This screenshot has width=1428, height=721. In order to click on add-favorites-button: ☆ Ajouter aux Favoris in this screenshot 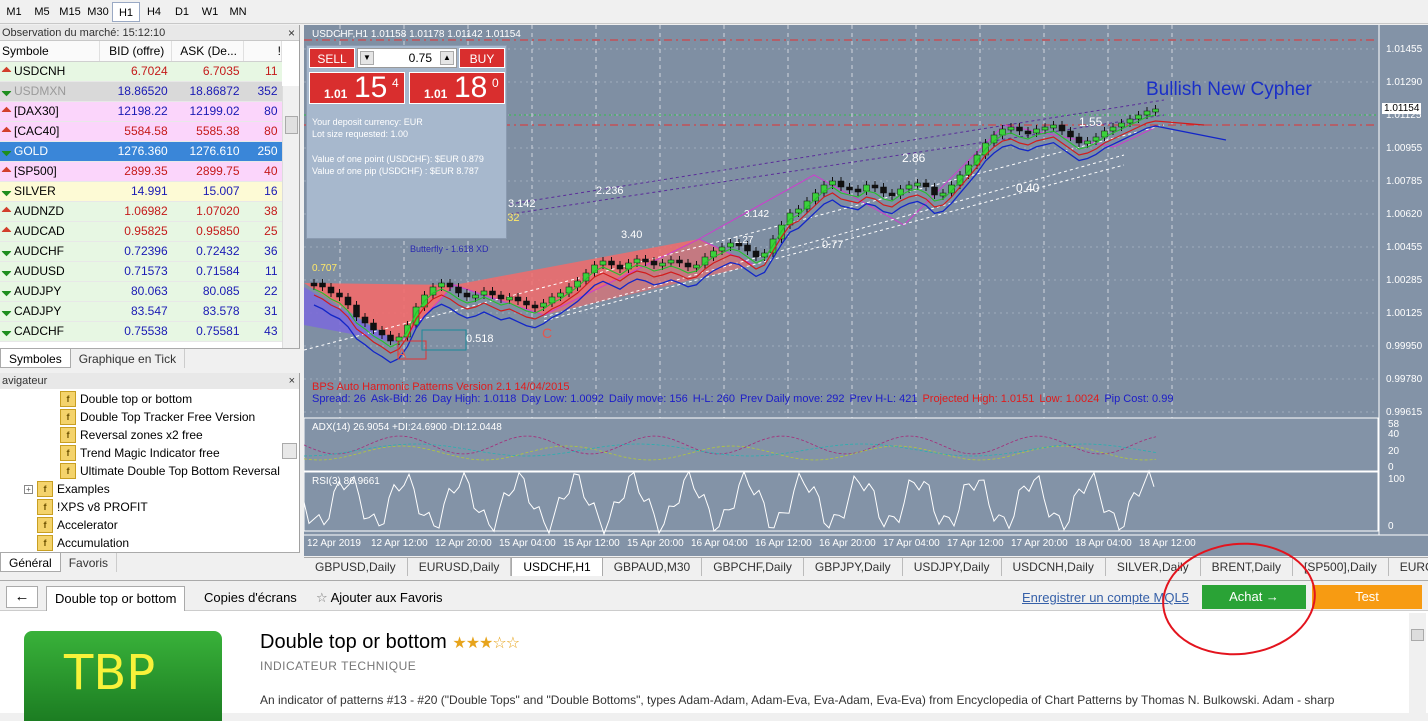, I will do `click(379, 598)`.